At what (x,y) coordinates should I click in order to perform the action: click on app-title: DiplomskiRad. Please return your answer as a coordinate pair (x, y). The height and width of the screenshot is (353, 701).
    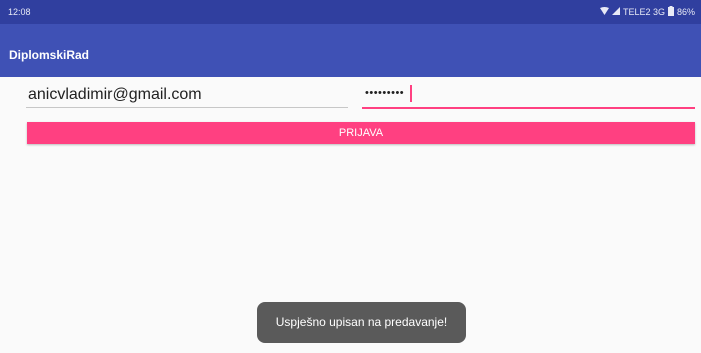
    Looking at the image, I should click on (49, 55).